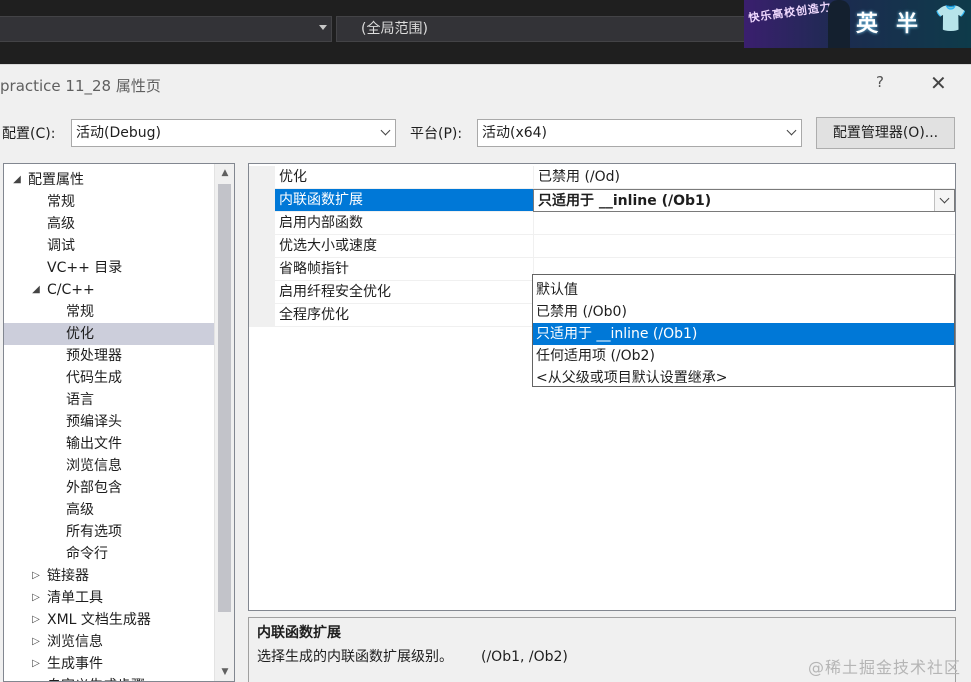  I want to click on member-dropdown, so click(166, 29).